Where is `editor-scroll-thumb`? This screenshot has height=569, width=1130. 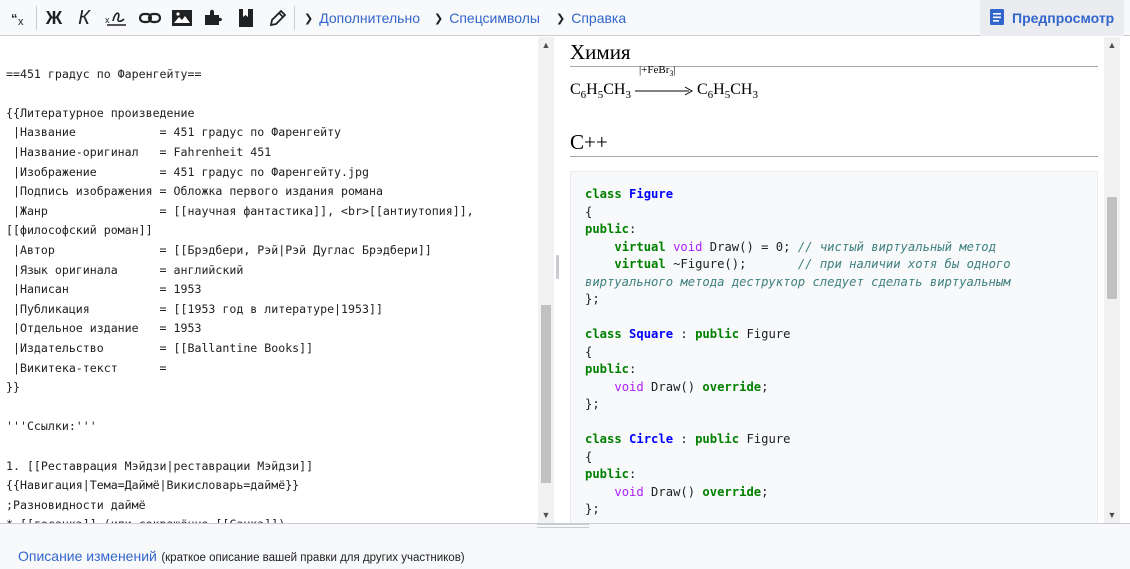
editor-scroll-thumb is located at coordinates (546, 394).